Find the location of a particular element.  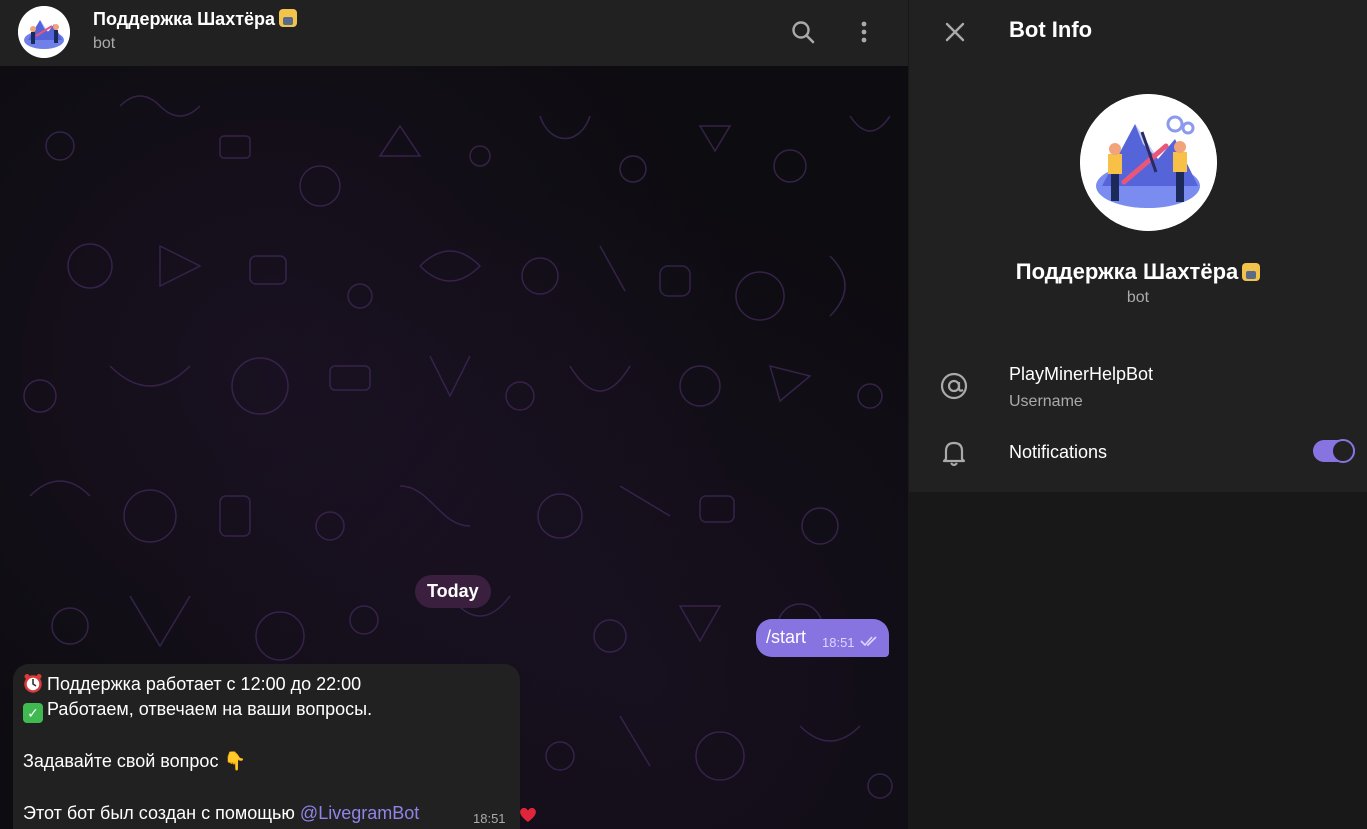

more-vertical-icon is located at coordinates (864, 32).